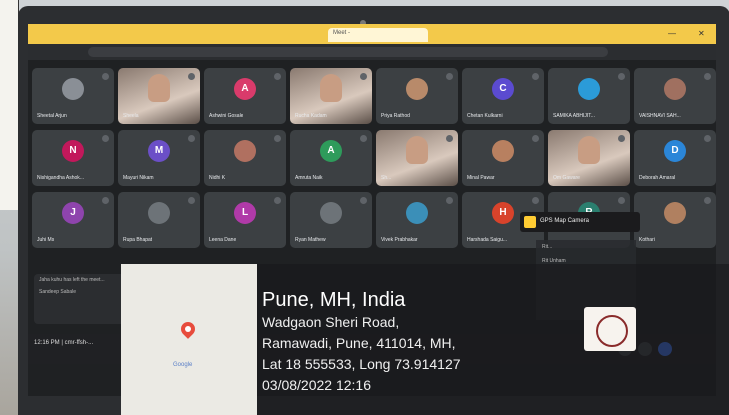 The width and height of the screenshot is (729, 415). I want to click on participant-tile: Rupa Bhapat, so click(159, 220).